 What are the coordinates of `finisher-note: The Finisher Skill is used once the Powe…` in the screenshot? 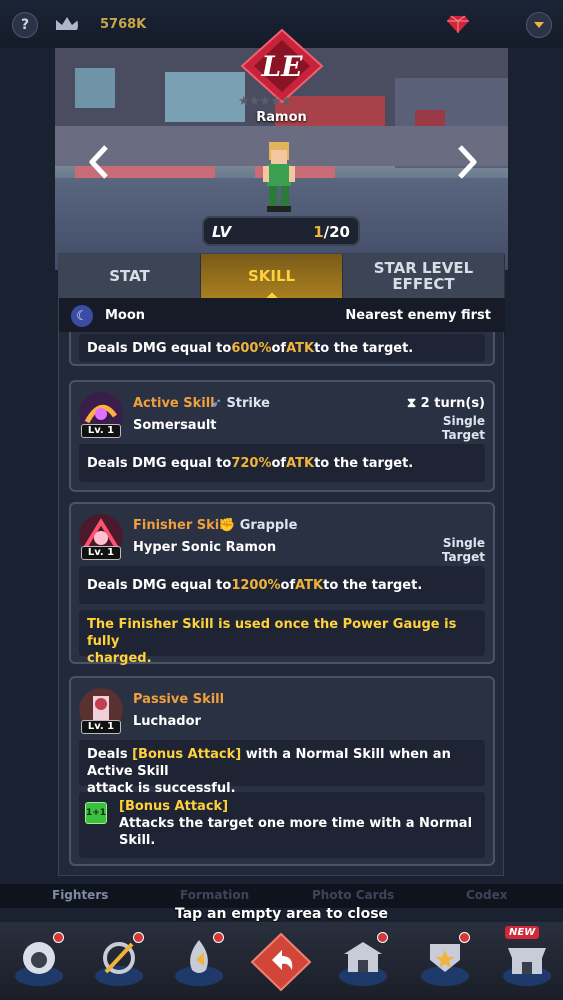 It's located at (282, 638).